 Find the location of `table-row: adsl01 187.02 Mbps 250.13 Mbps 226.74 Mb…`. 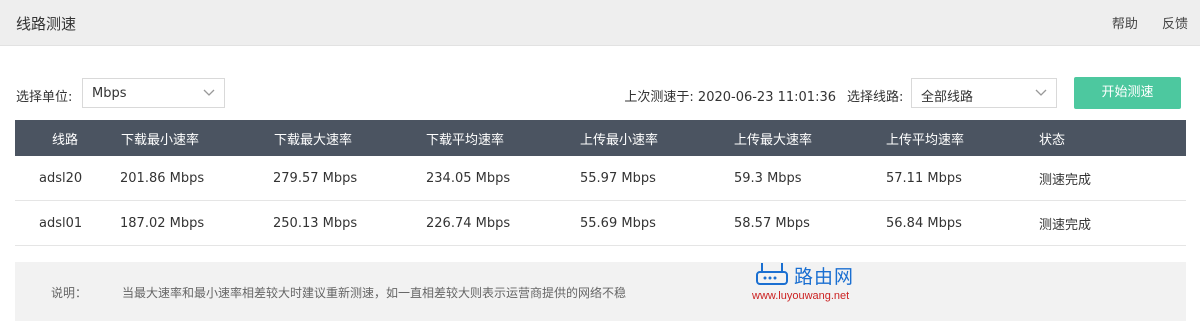

table-row: adsl01 187.02 Mbps 250.13 Mbps 226.74 Mb… is located at coordinates (600, 223).